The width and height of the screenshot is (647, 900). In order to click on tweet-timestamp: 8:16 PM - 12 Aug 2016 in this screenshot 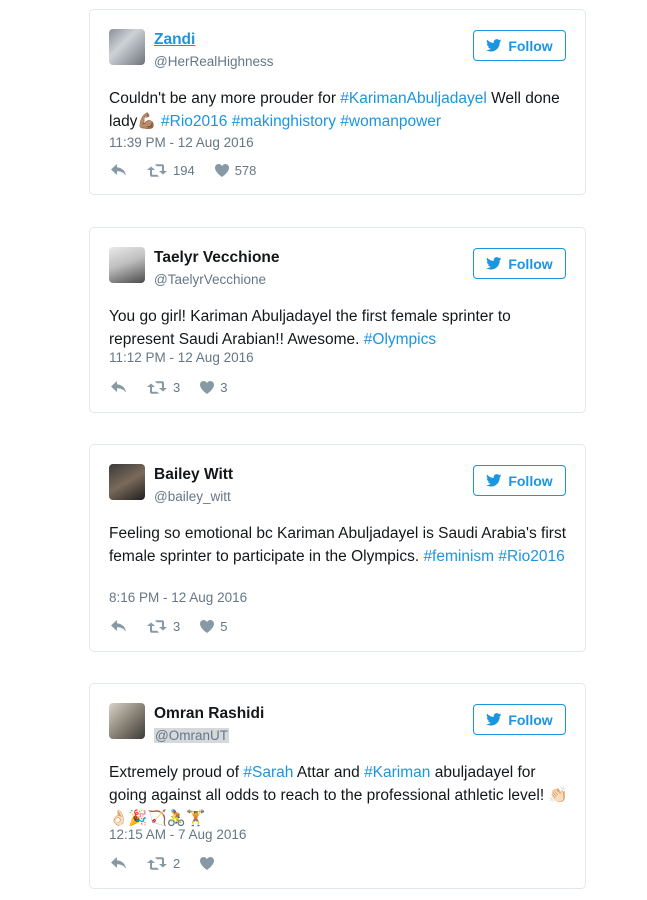, I will do `click(178, 597)`.